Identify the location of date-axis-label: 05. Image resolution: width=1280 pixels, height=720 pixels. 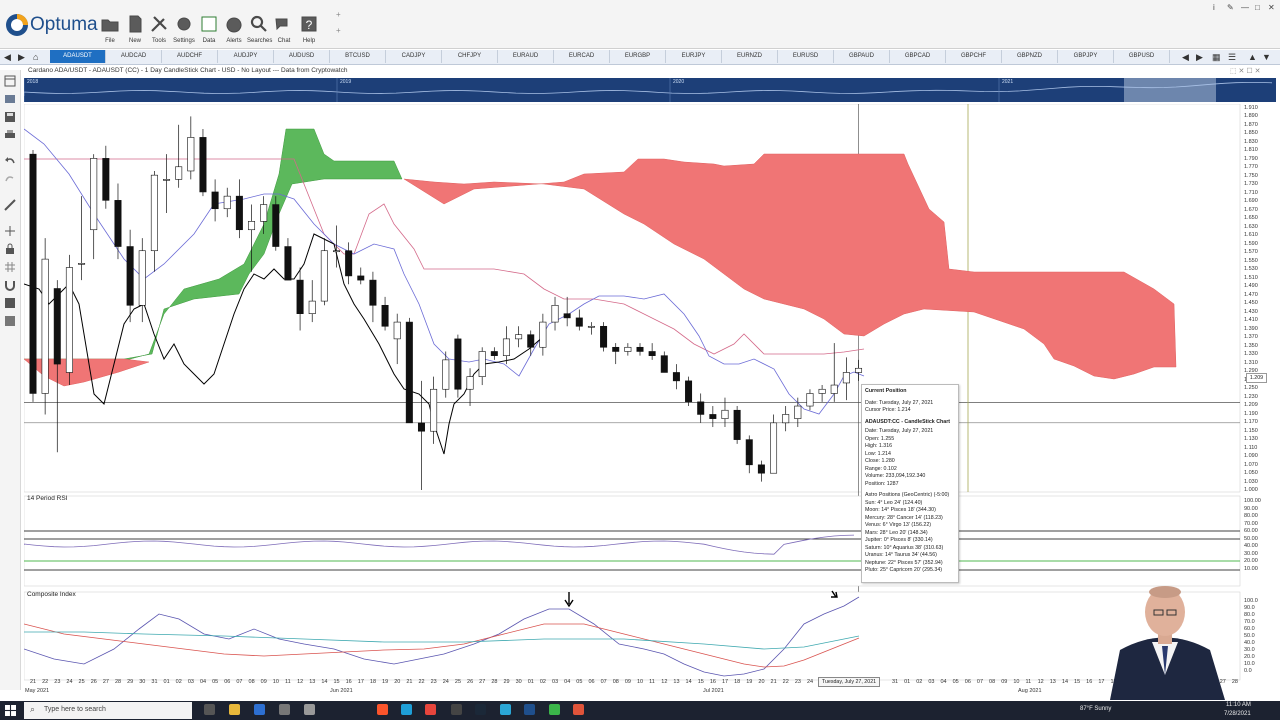
(215, 682).